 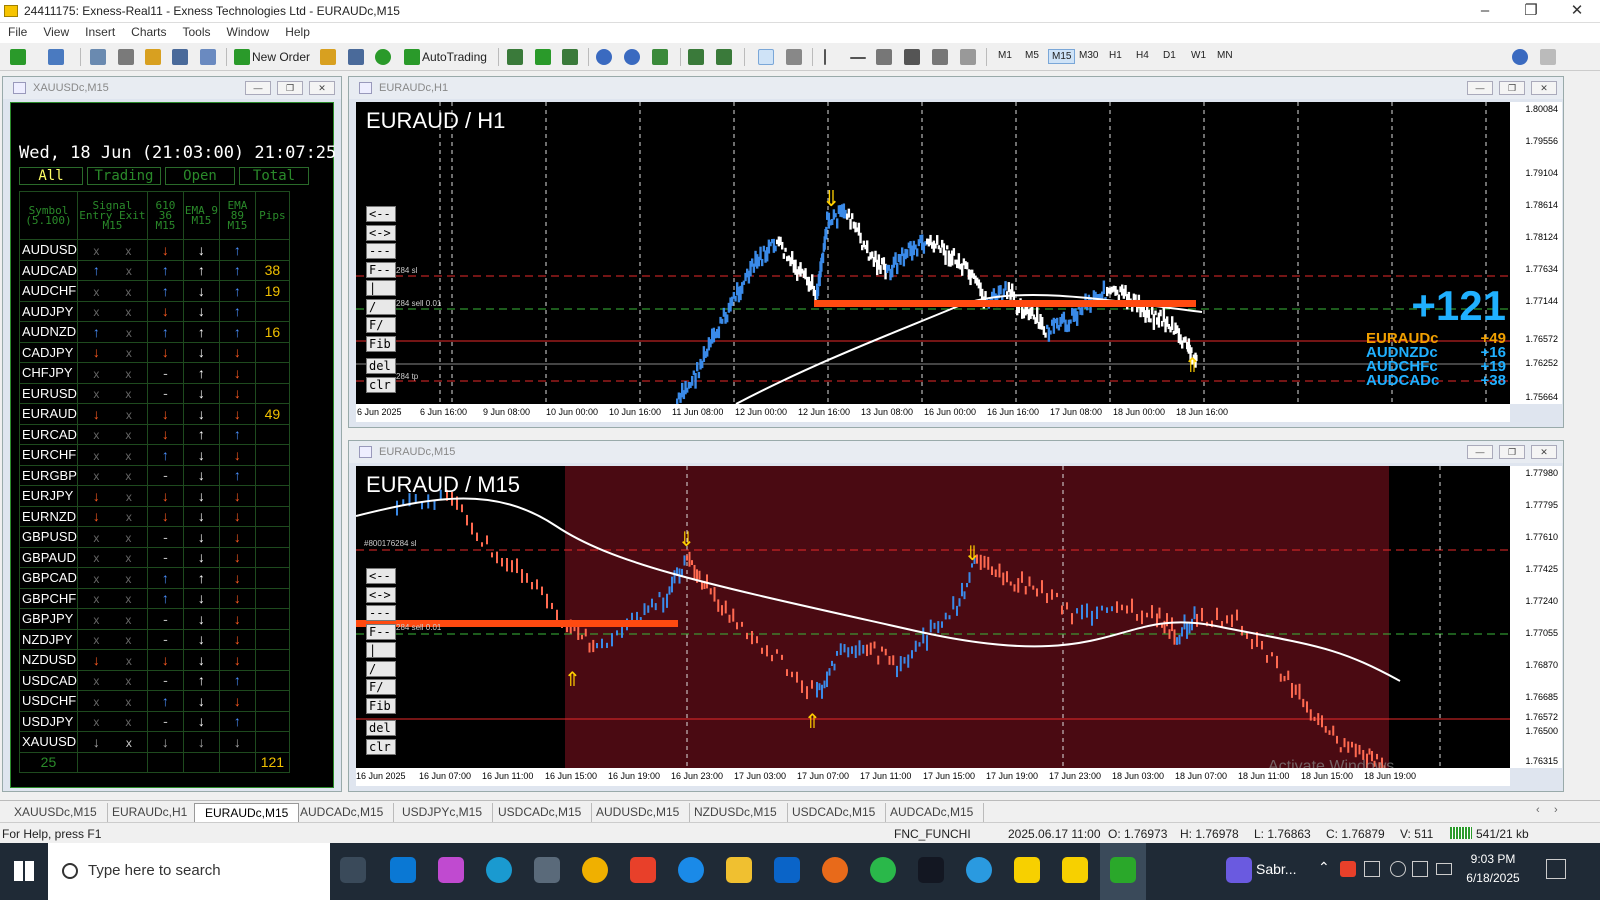 What do you see at coordinates (180, 57) in the screenshot?
I see `terminal-icon` at bounding box center [180, 57].